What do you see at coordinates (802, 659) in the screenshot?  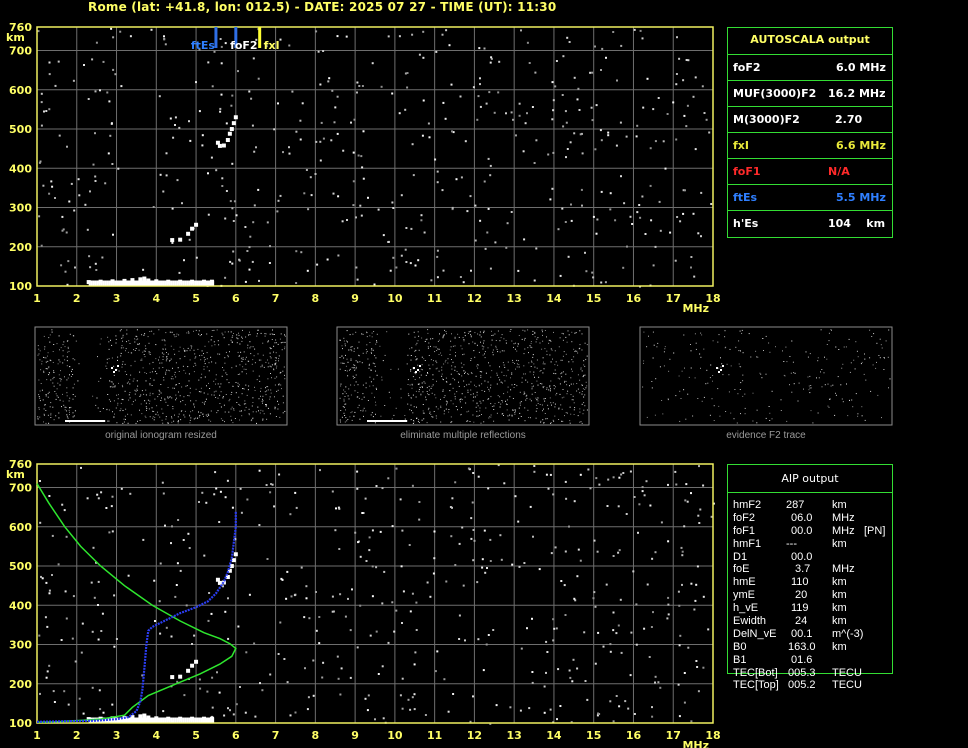 I see `aip-cell: 01.6` at bounding box center [802, 659].